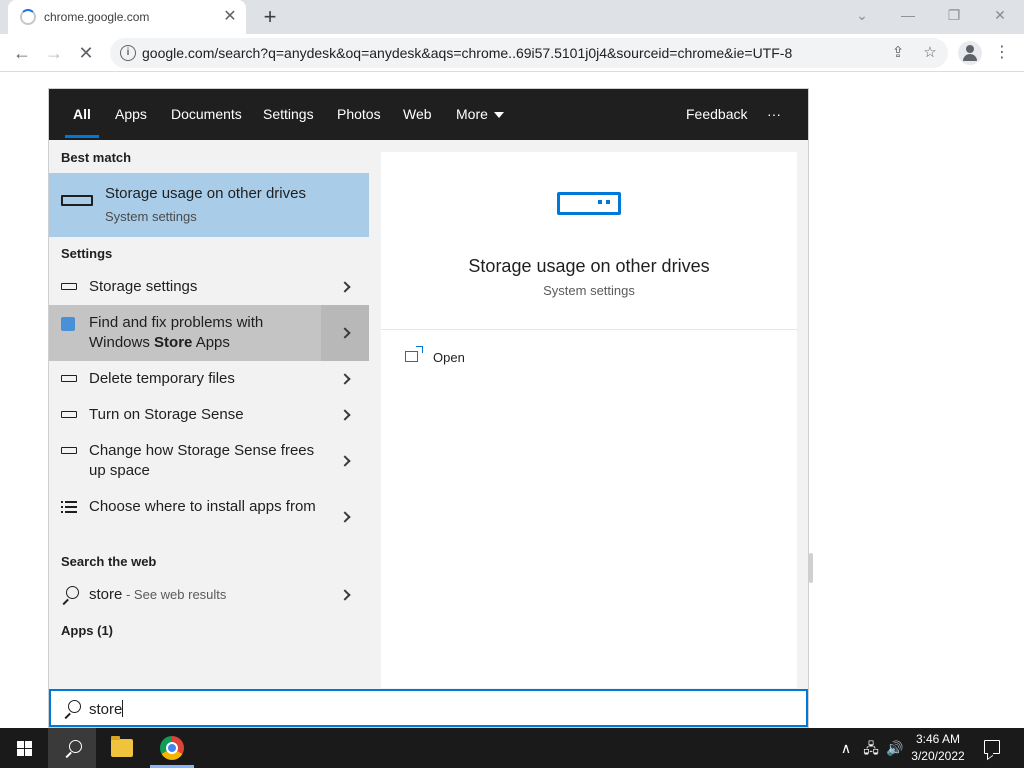 Image resolution: width=1024 pixels, height=768 pixels. I want to click on section-best-match: Best match, so click(96, 157).